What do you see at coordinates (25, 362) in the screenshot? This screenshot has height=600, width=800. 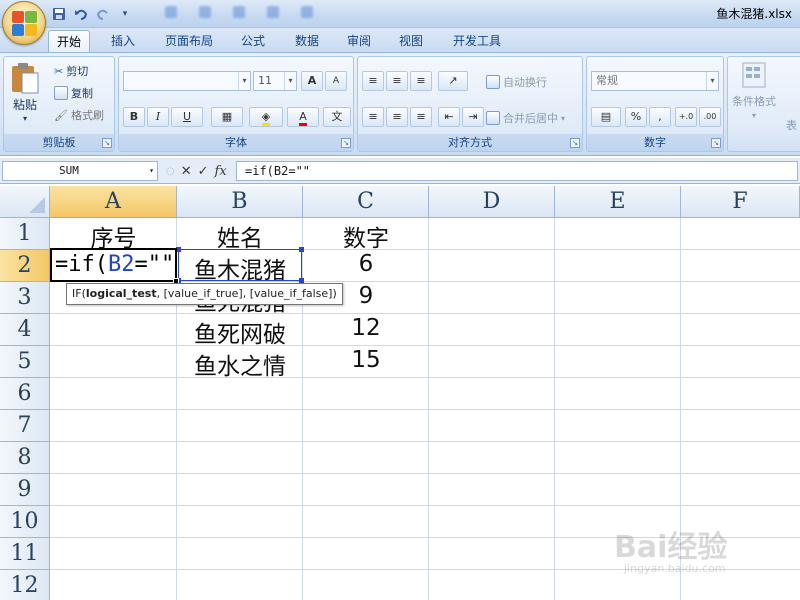 I see `row-header-5: 5` at bounding box center [25, 362].